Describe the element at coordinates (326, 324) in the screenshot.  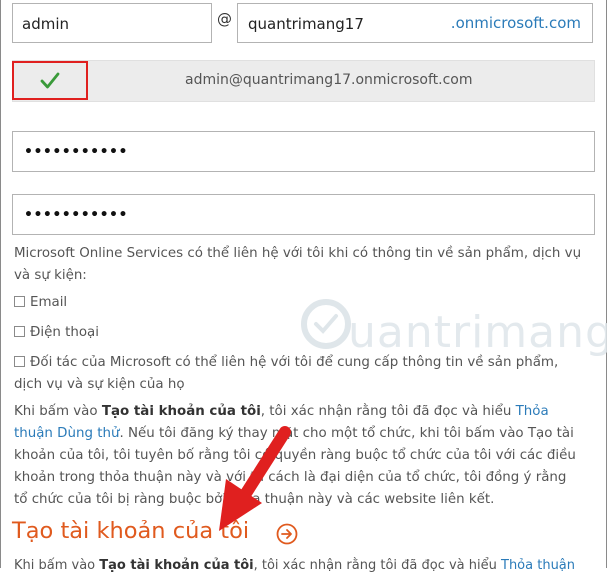
I see `watermark-logo-icon` at that location.